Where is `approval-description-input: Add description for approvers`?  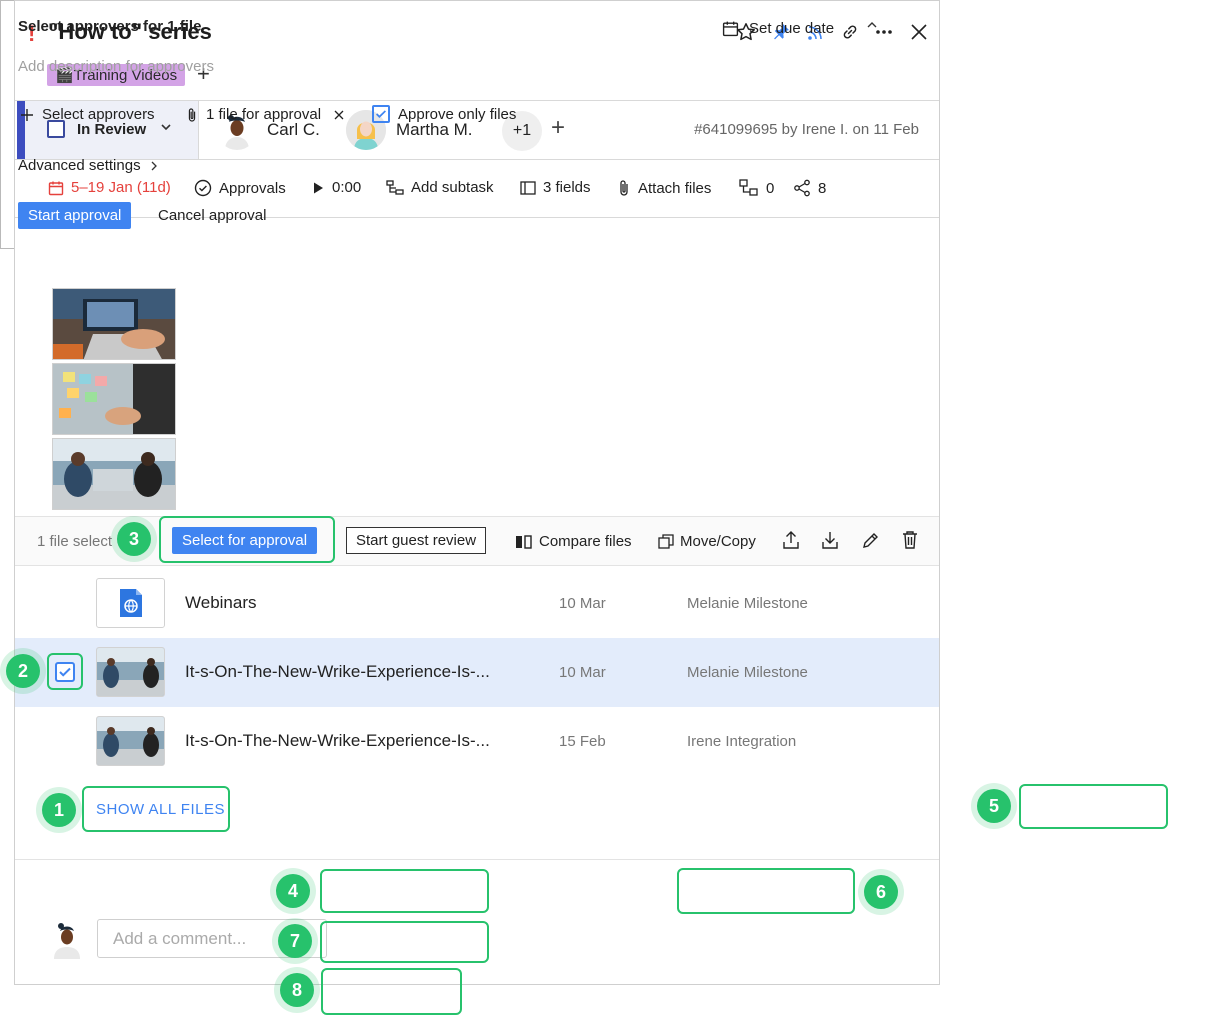 approval-description-input: Add description for approvers is located at coordinates (116, 66).